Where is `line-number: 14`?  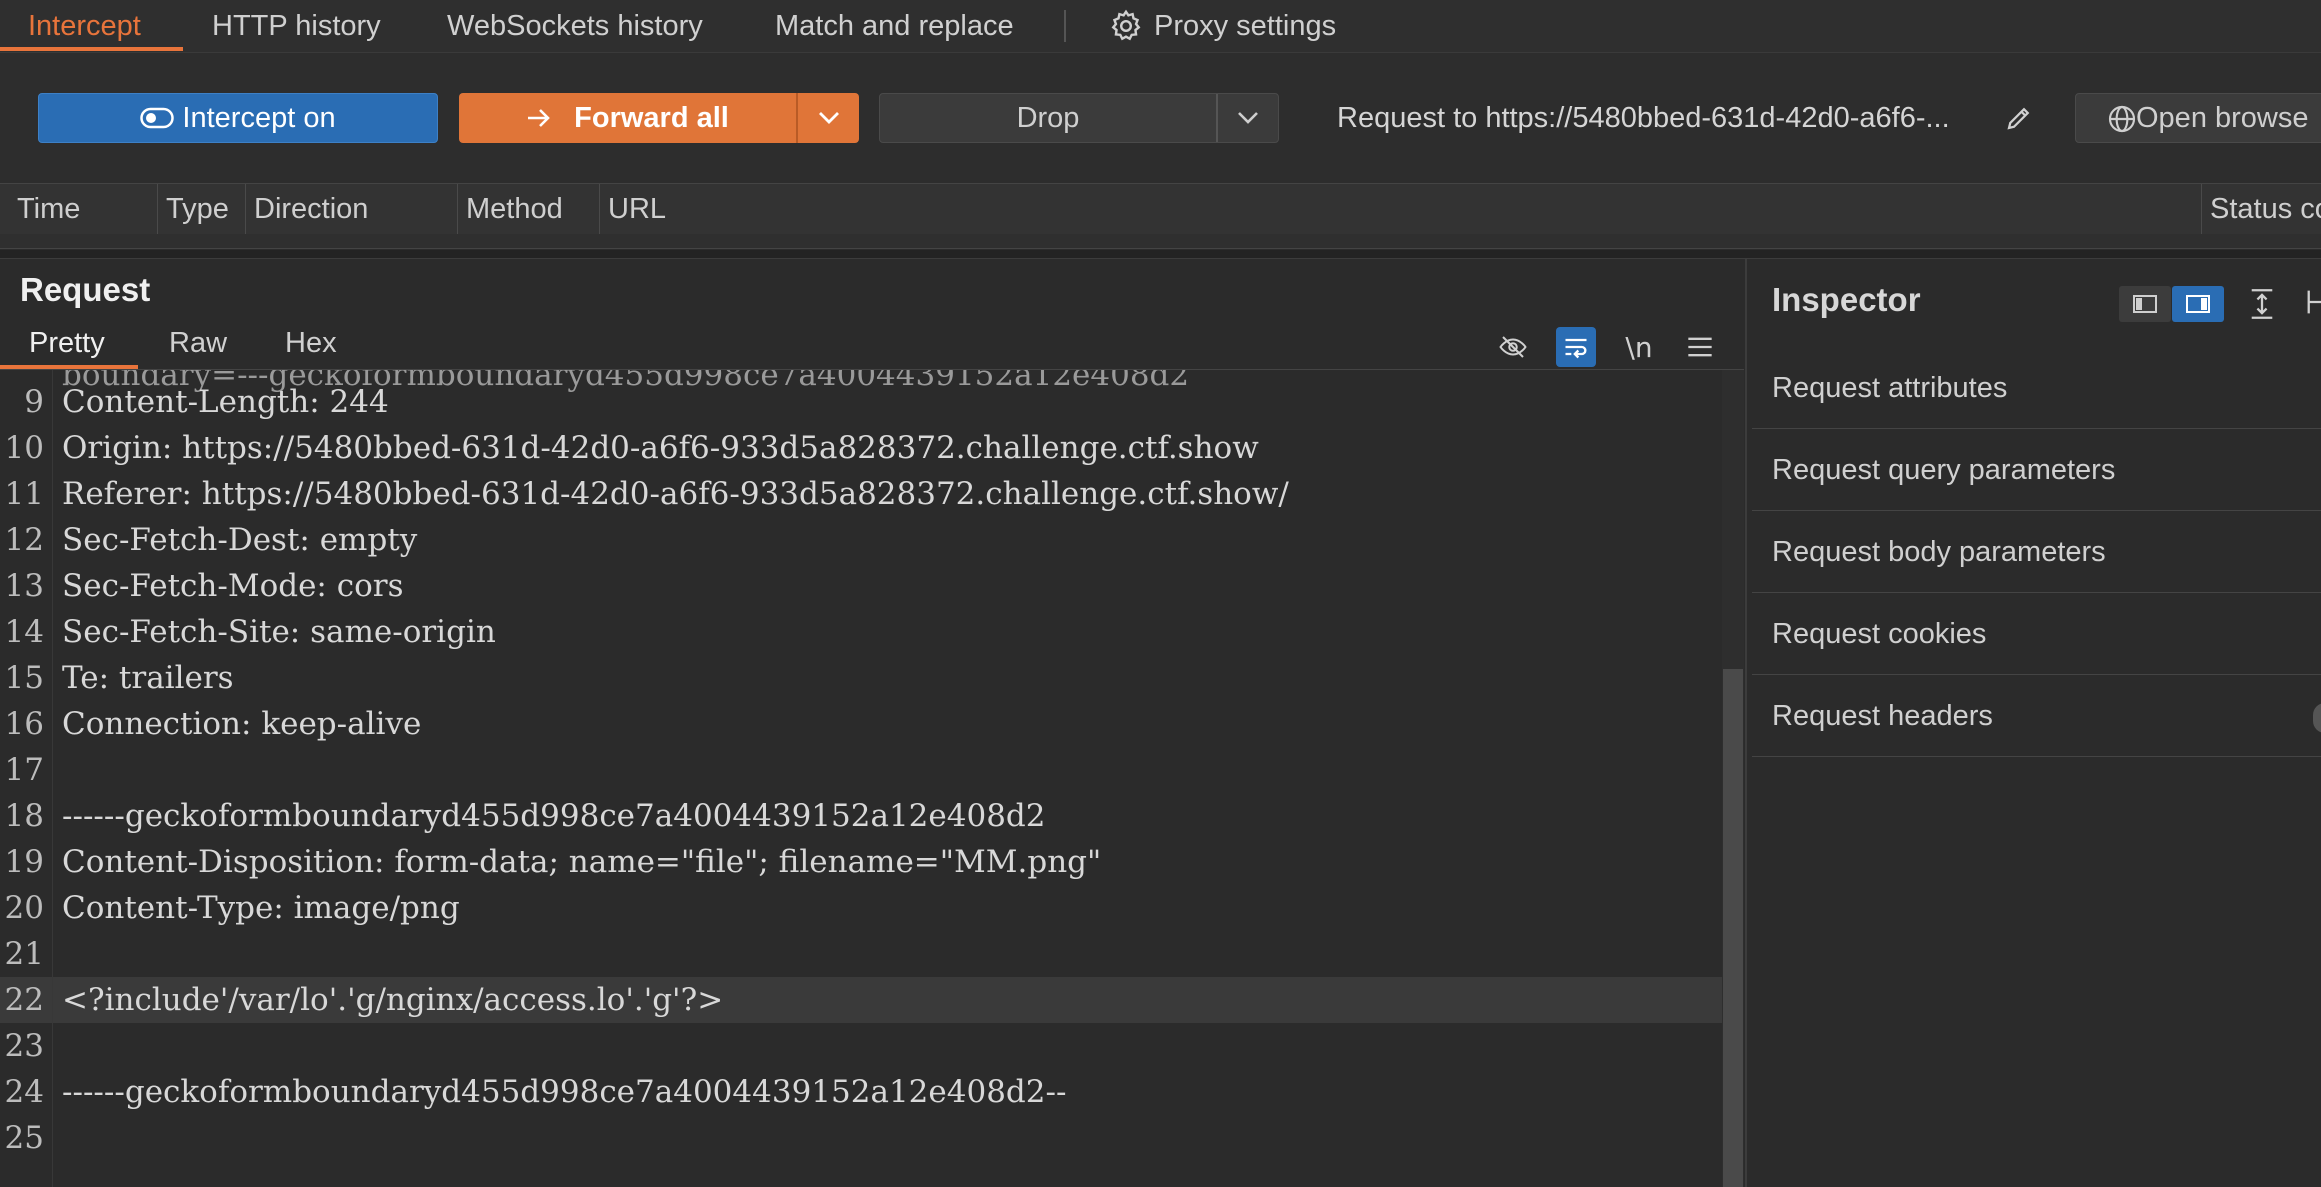 line-number: 14 is located at coordinates (24, 632).